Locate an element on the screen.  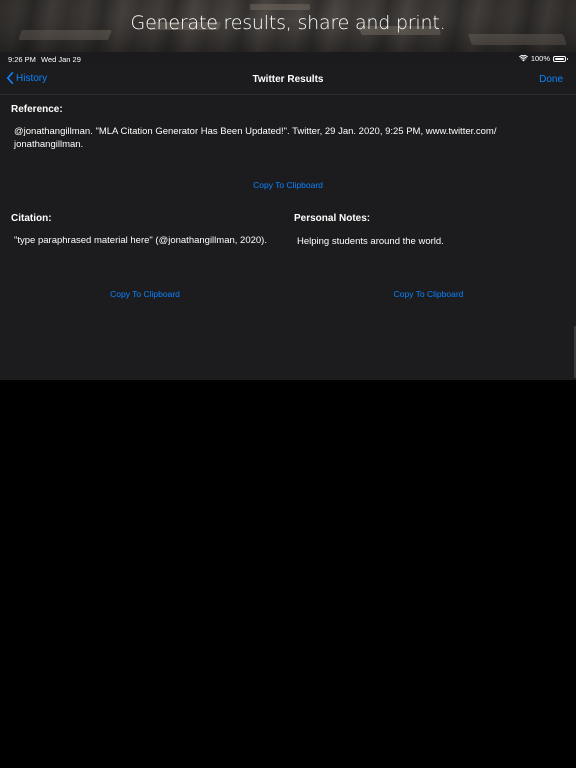
personal-notes-heading: Personal Notes: is located at coordinates (332, 218).